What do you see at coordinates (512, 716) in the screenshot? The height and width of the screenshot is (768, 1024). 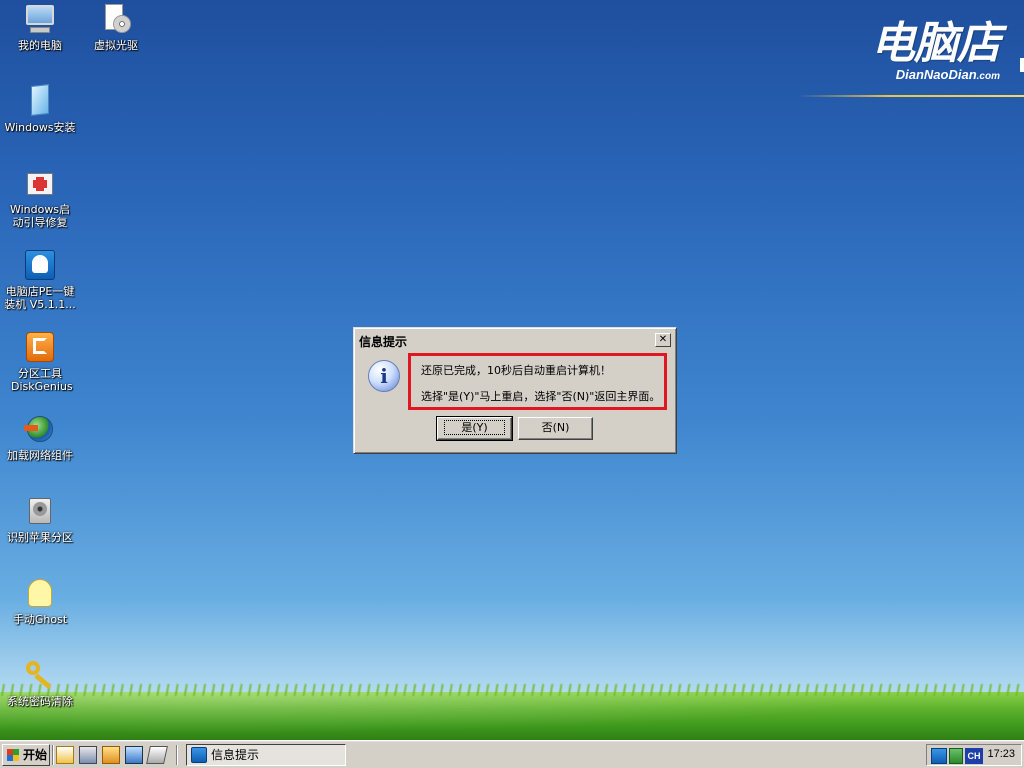 I see `grass-background` at bounding box center [512, 716].